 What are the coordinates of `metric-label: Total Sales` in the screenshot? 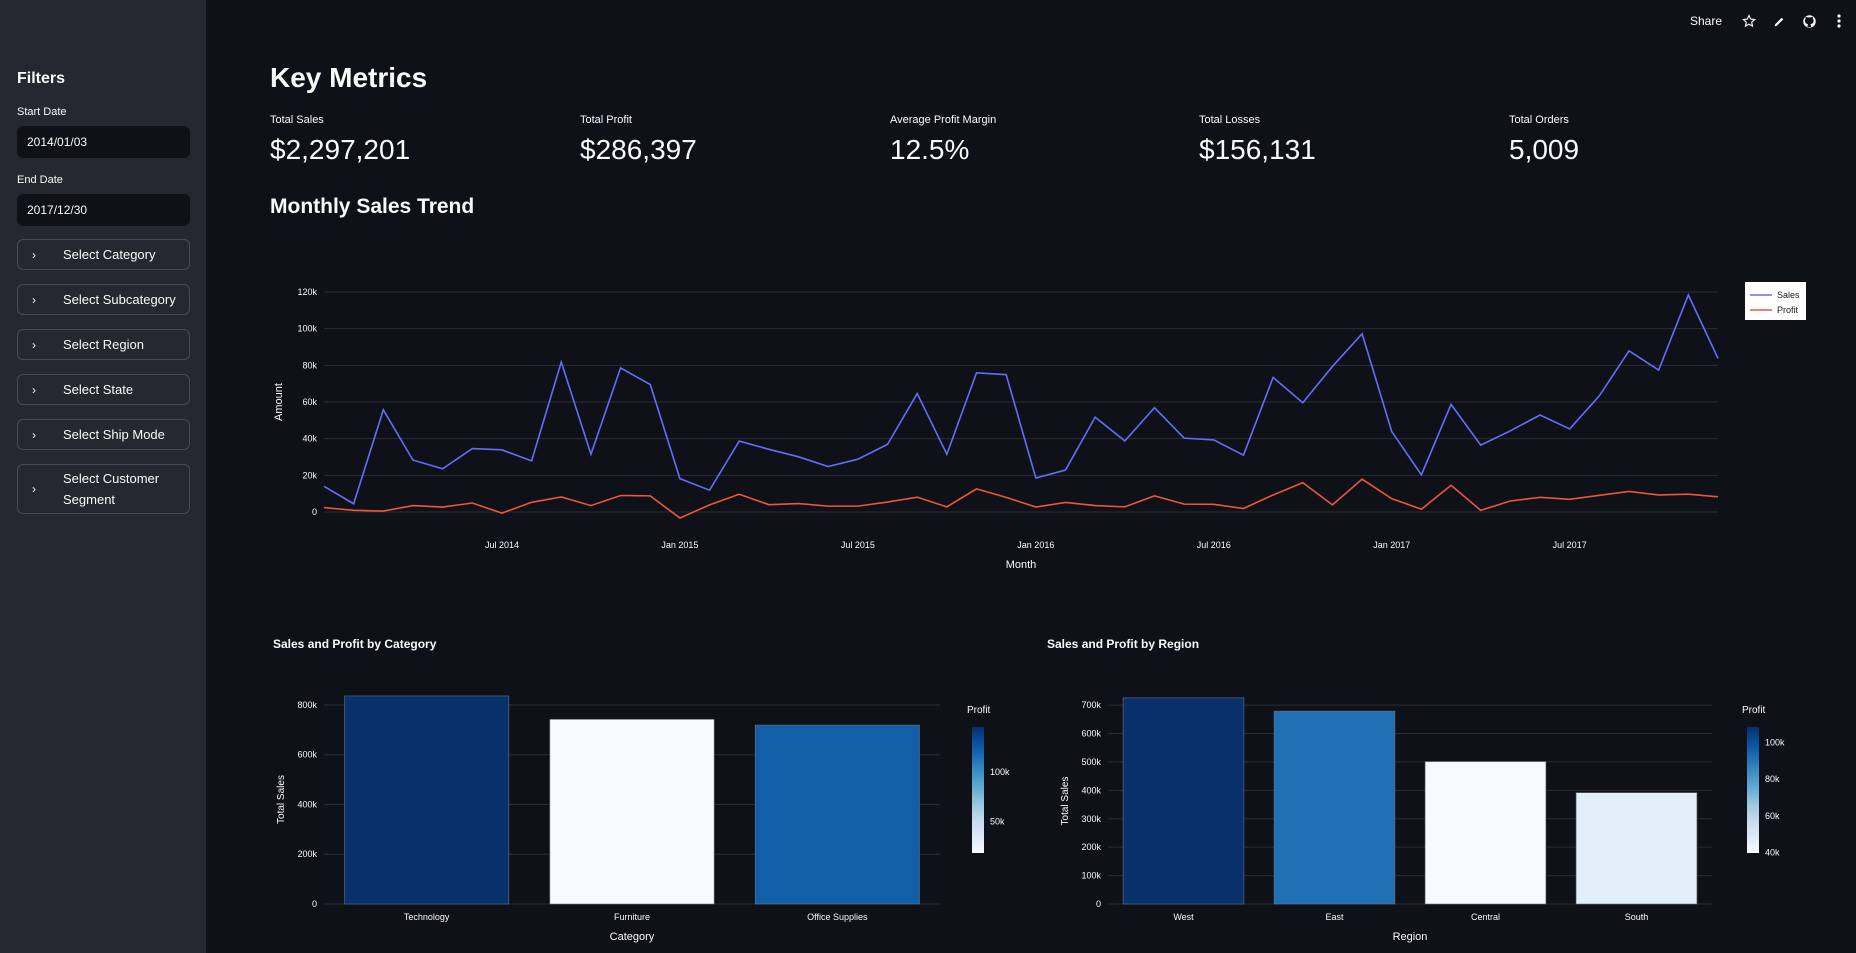 It's located at (297, 120).